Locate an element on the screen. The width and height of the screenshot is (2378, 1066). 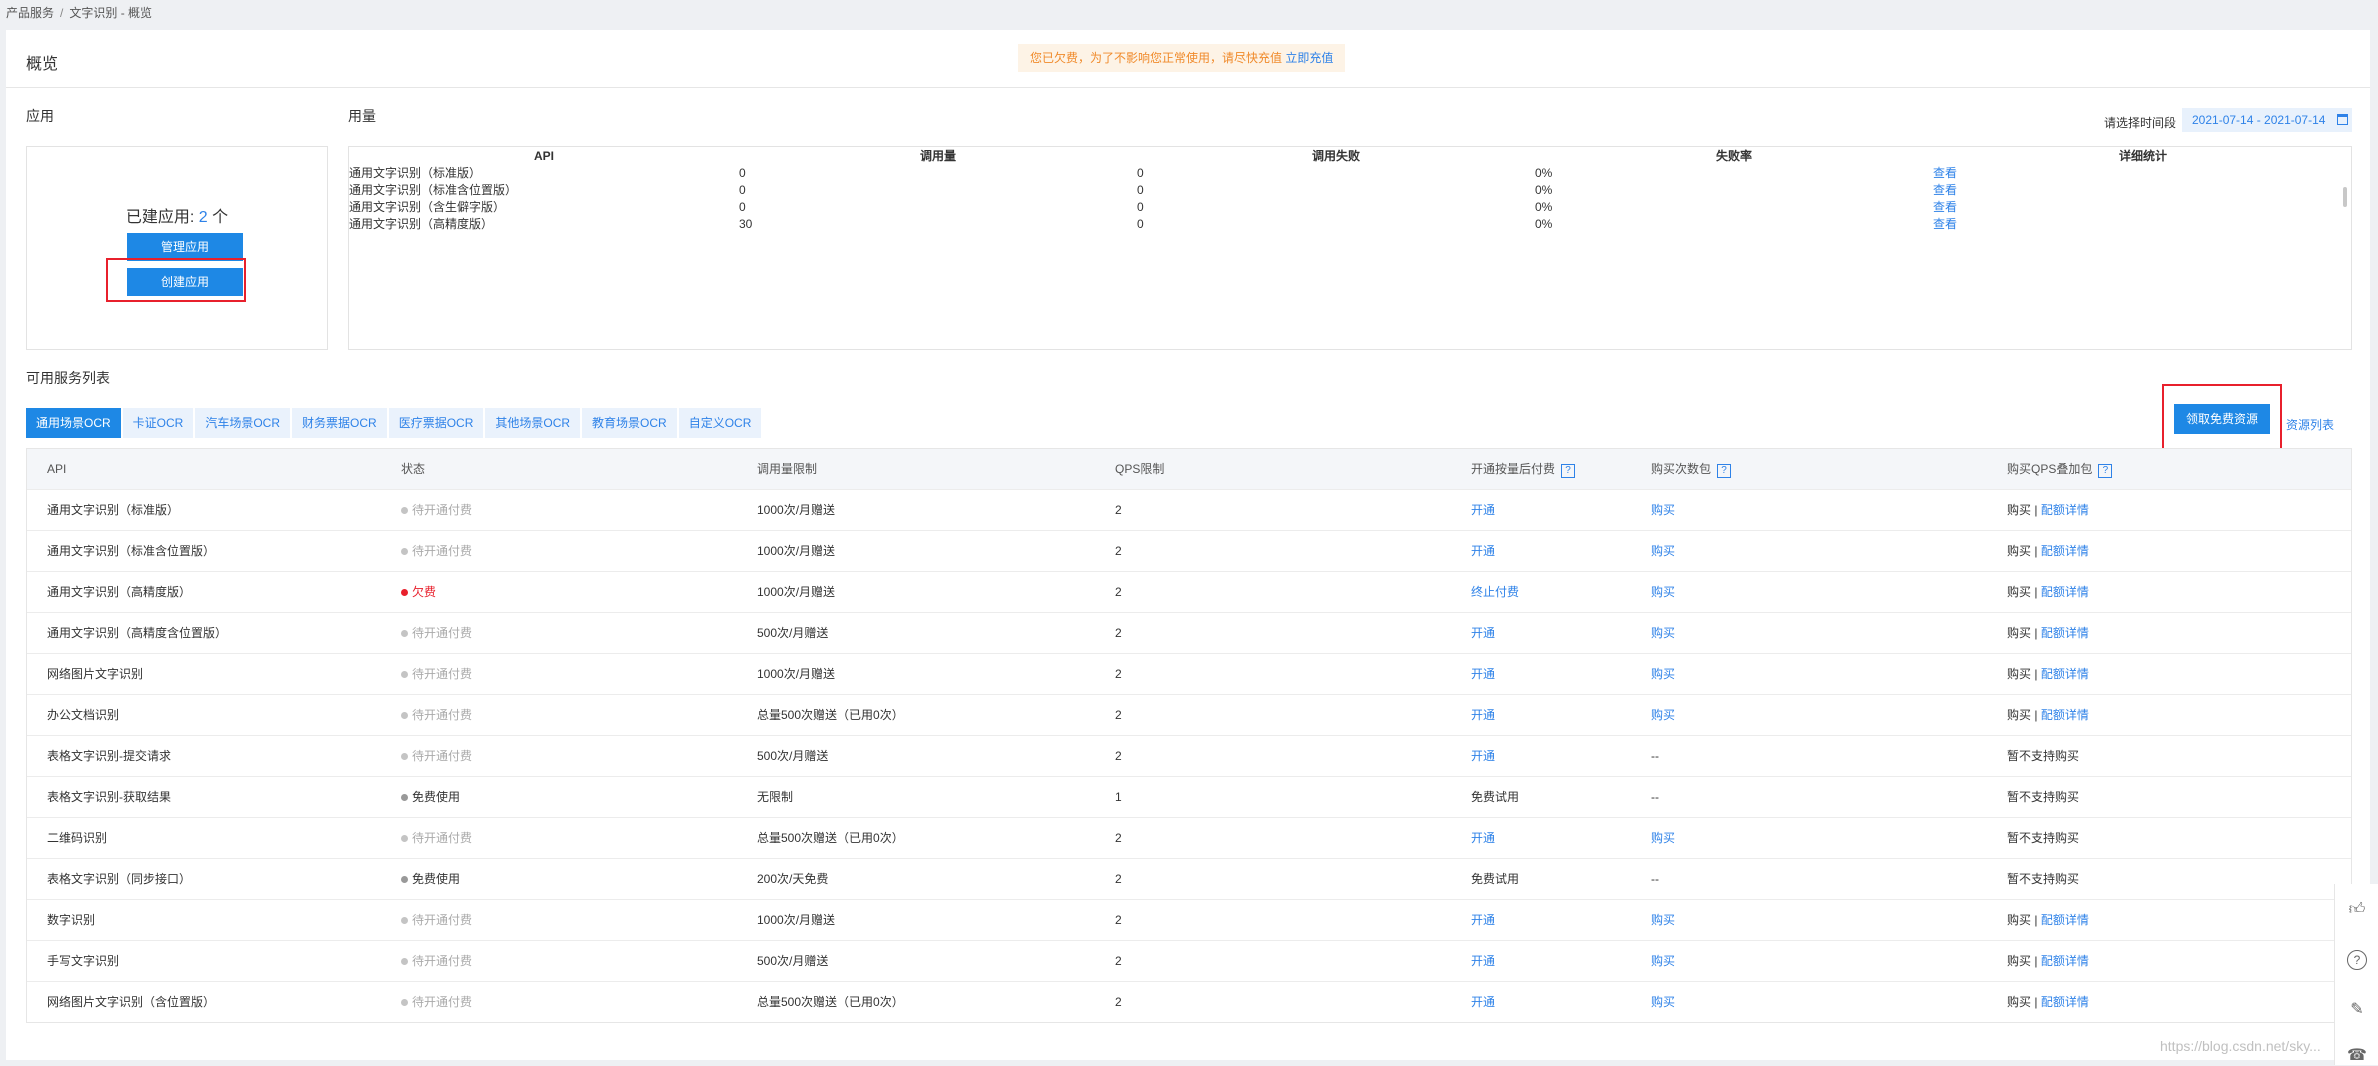
breadcrumb-root: 产品服务 is located at coordinates (30, 13).